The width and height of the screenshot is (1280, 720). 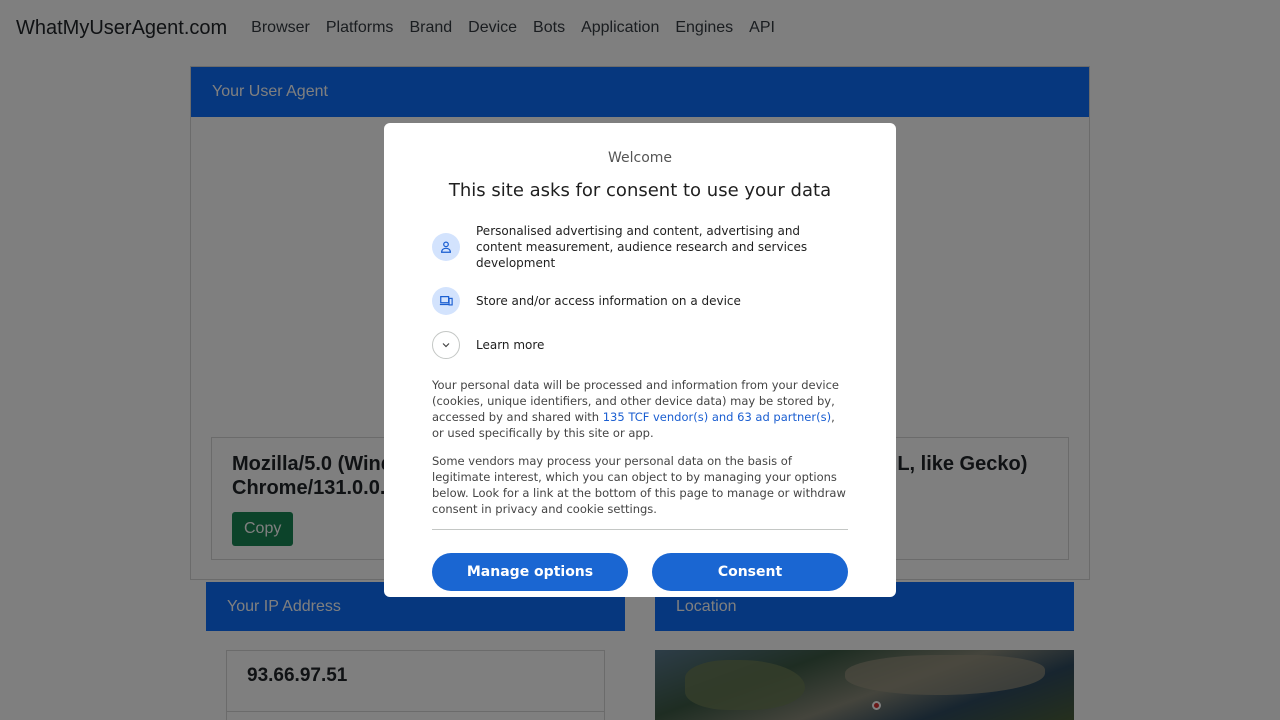 I want to click on person-icon, so click(x=446, y=247).